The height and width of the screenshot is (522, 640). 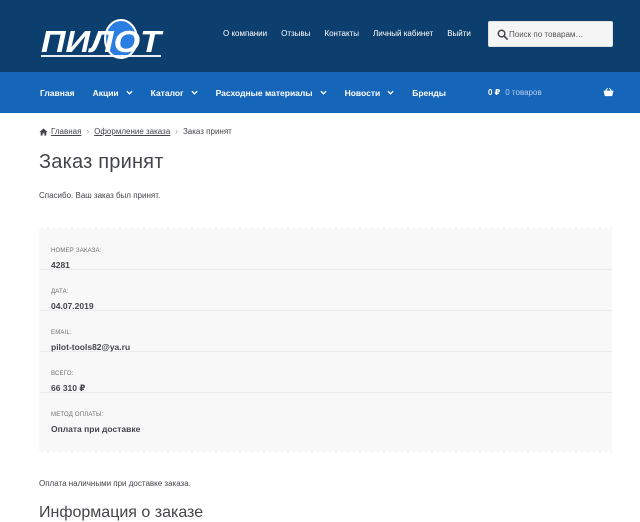 What do you see at coordinates (559, 34) in the screenshot?
I see `search-input` at bounding box center [559, 34].